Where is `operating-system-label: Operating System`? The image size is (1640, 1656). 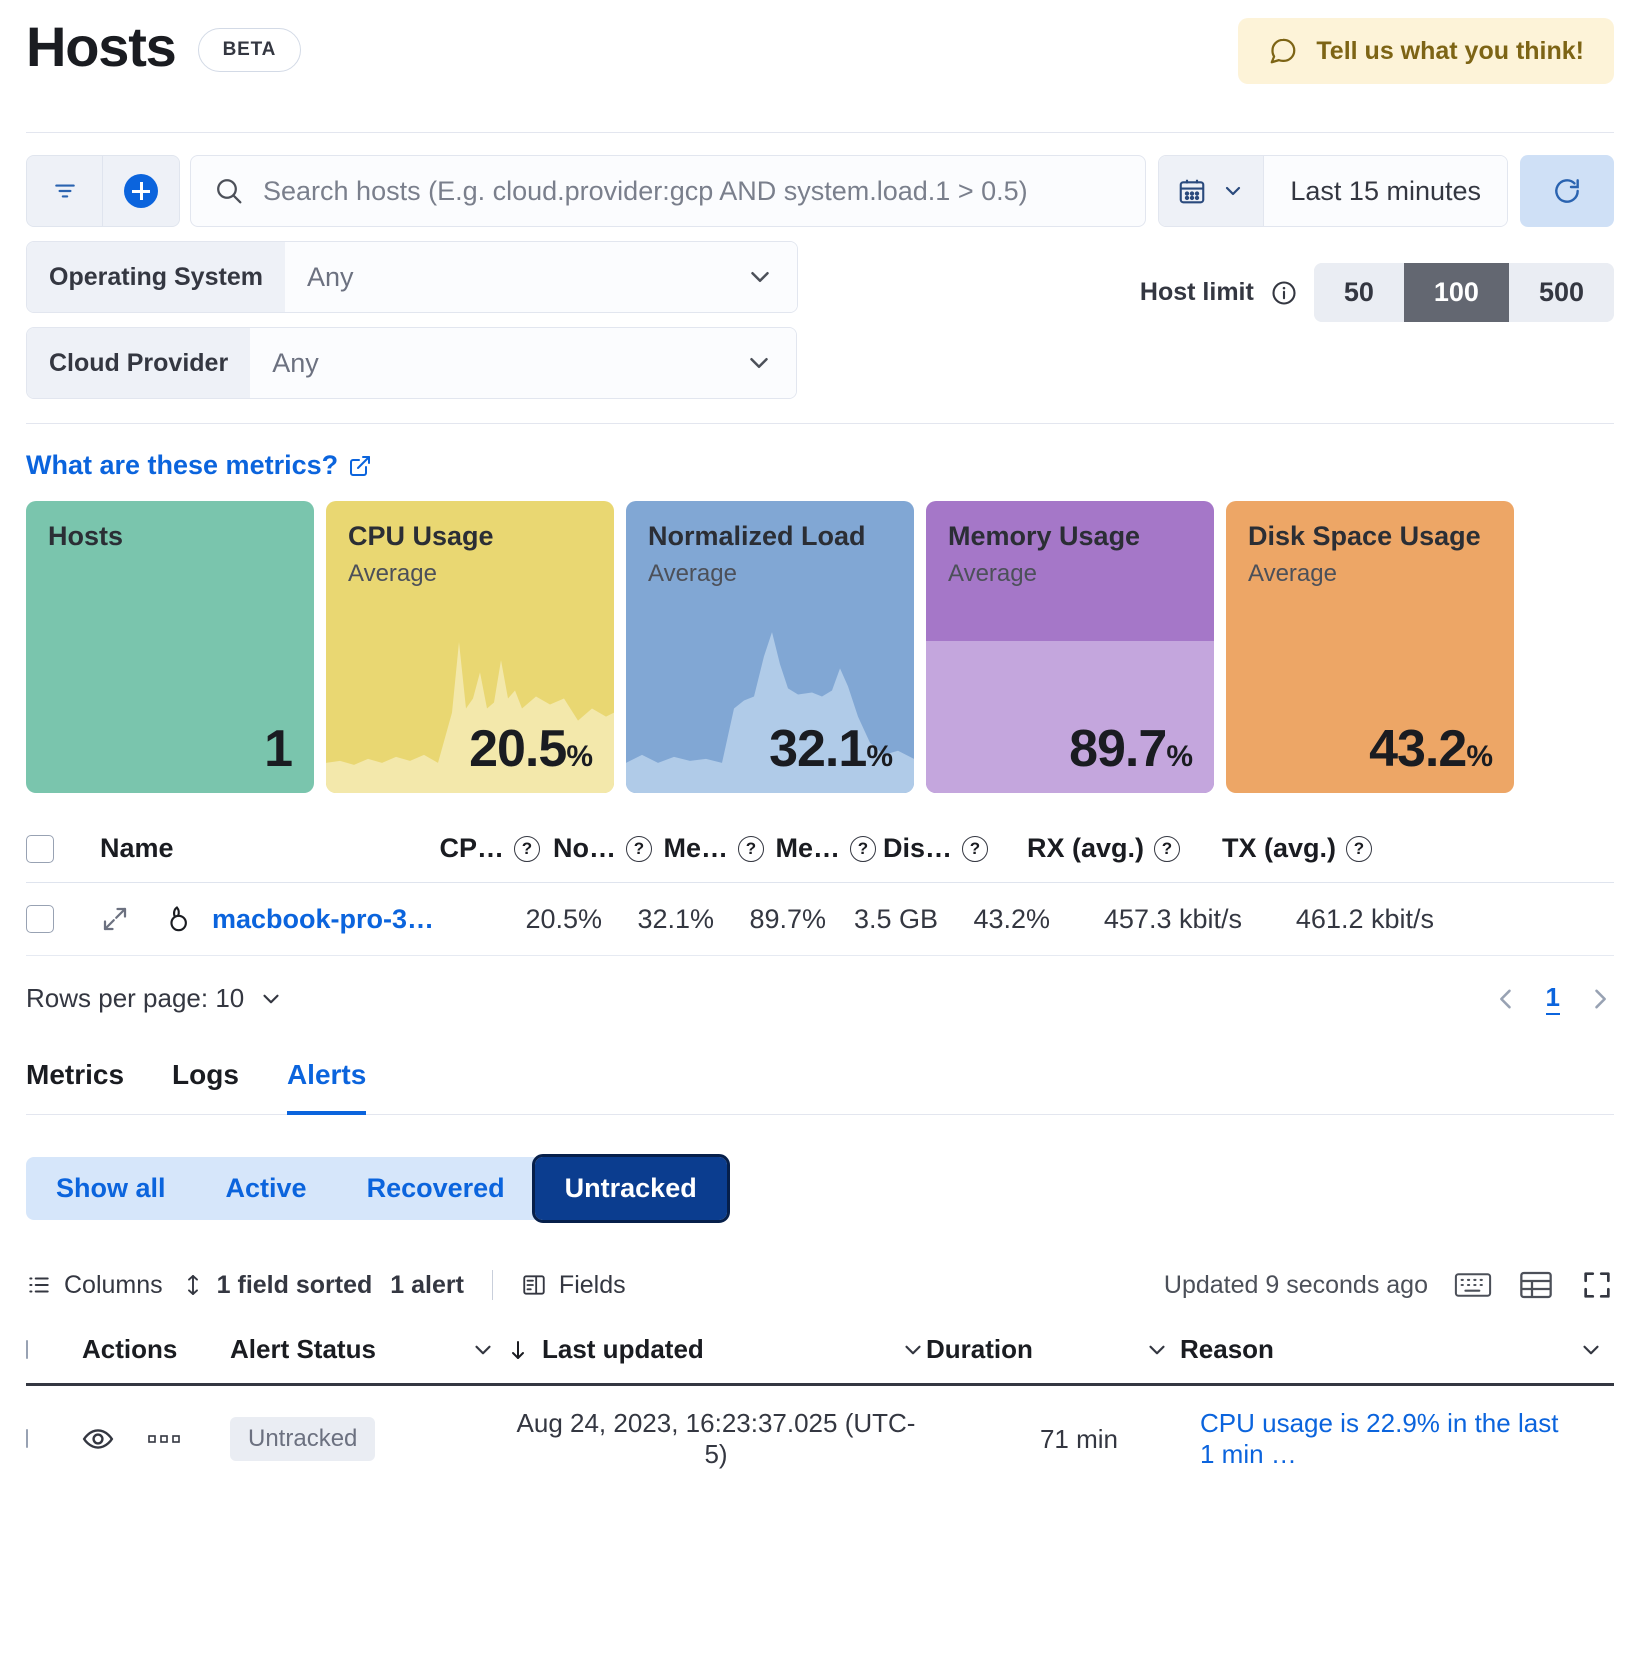
operating-system-label: Operating System is located at coordinates (156, 277).